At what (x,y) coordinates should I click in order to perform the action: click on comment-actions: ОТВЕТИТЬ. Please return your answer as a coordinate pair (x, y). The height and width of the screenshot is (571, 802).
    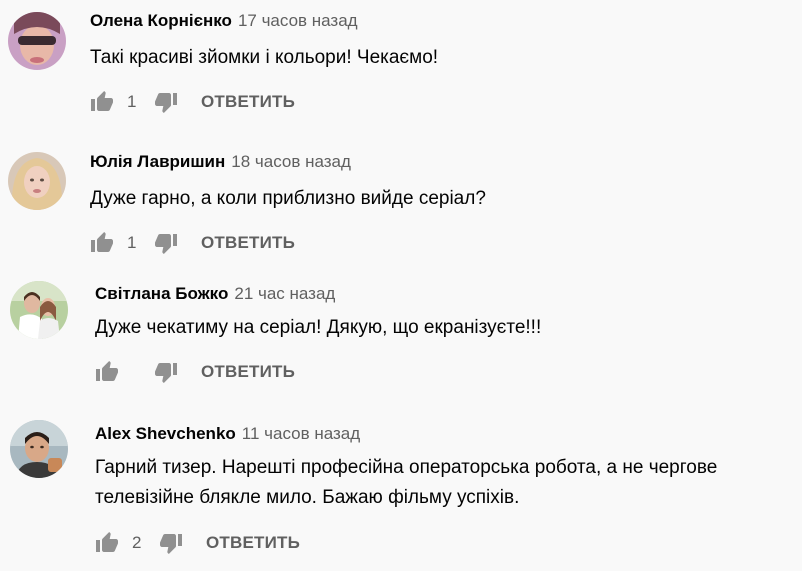
    Looking at the image, I should click on (195, 372).